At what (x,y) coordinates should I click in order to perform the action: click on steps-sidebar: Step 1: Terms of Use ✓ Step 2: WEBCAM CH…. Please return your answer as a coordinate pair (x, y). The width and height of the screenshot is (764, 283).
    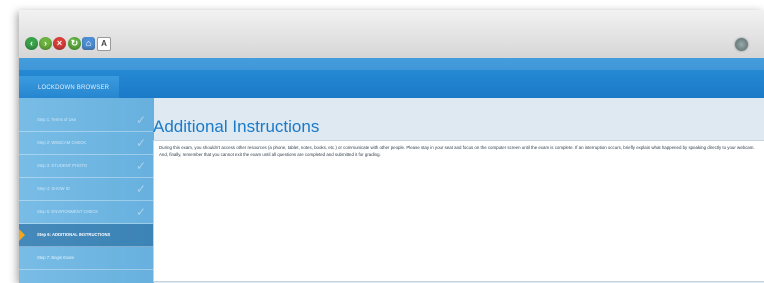
    Looking at the image, I should click on (86, 190).